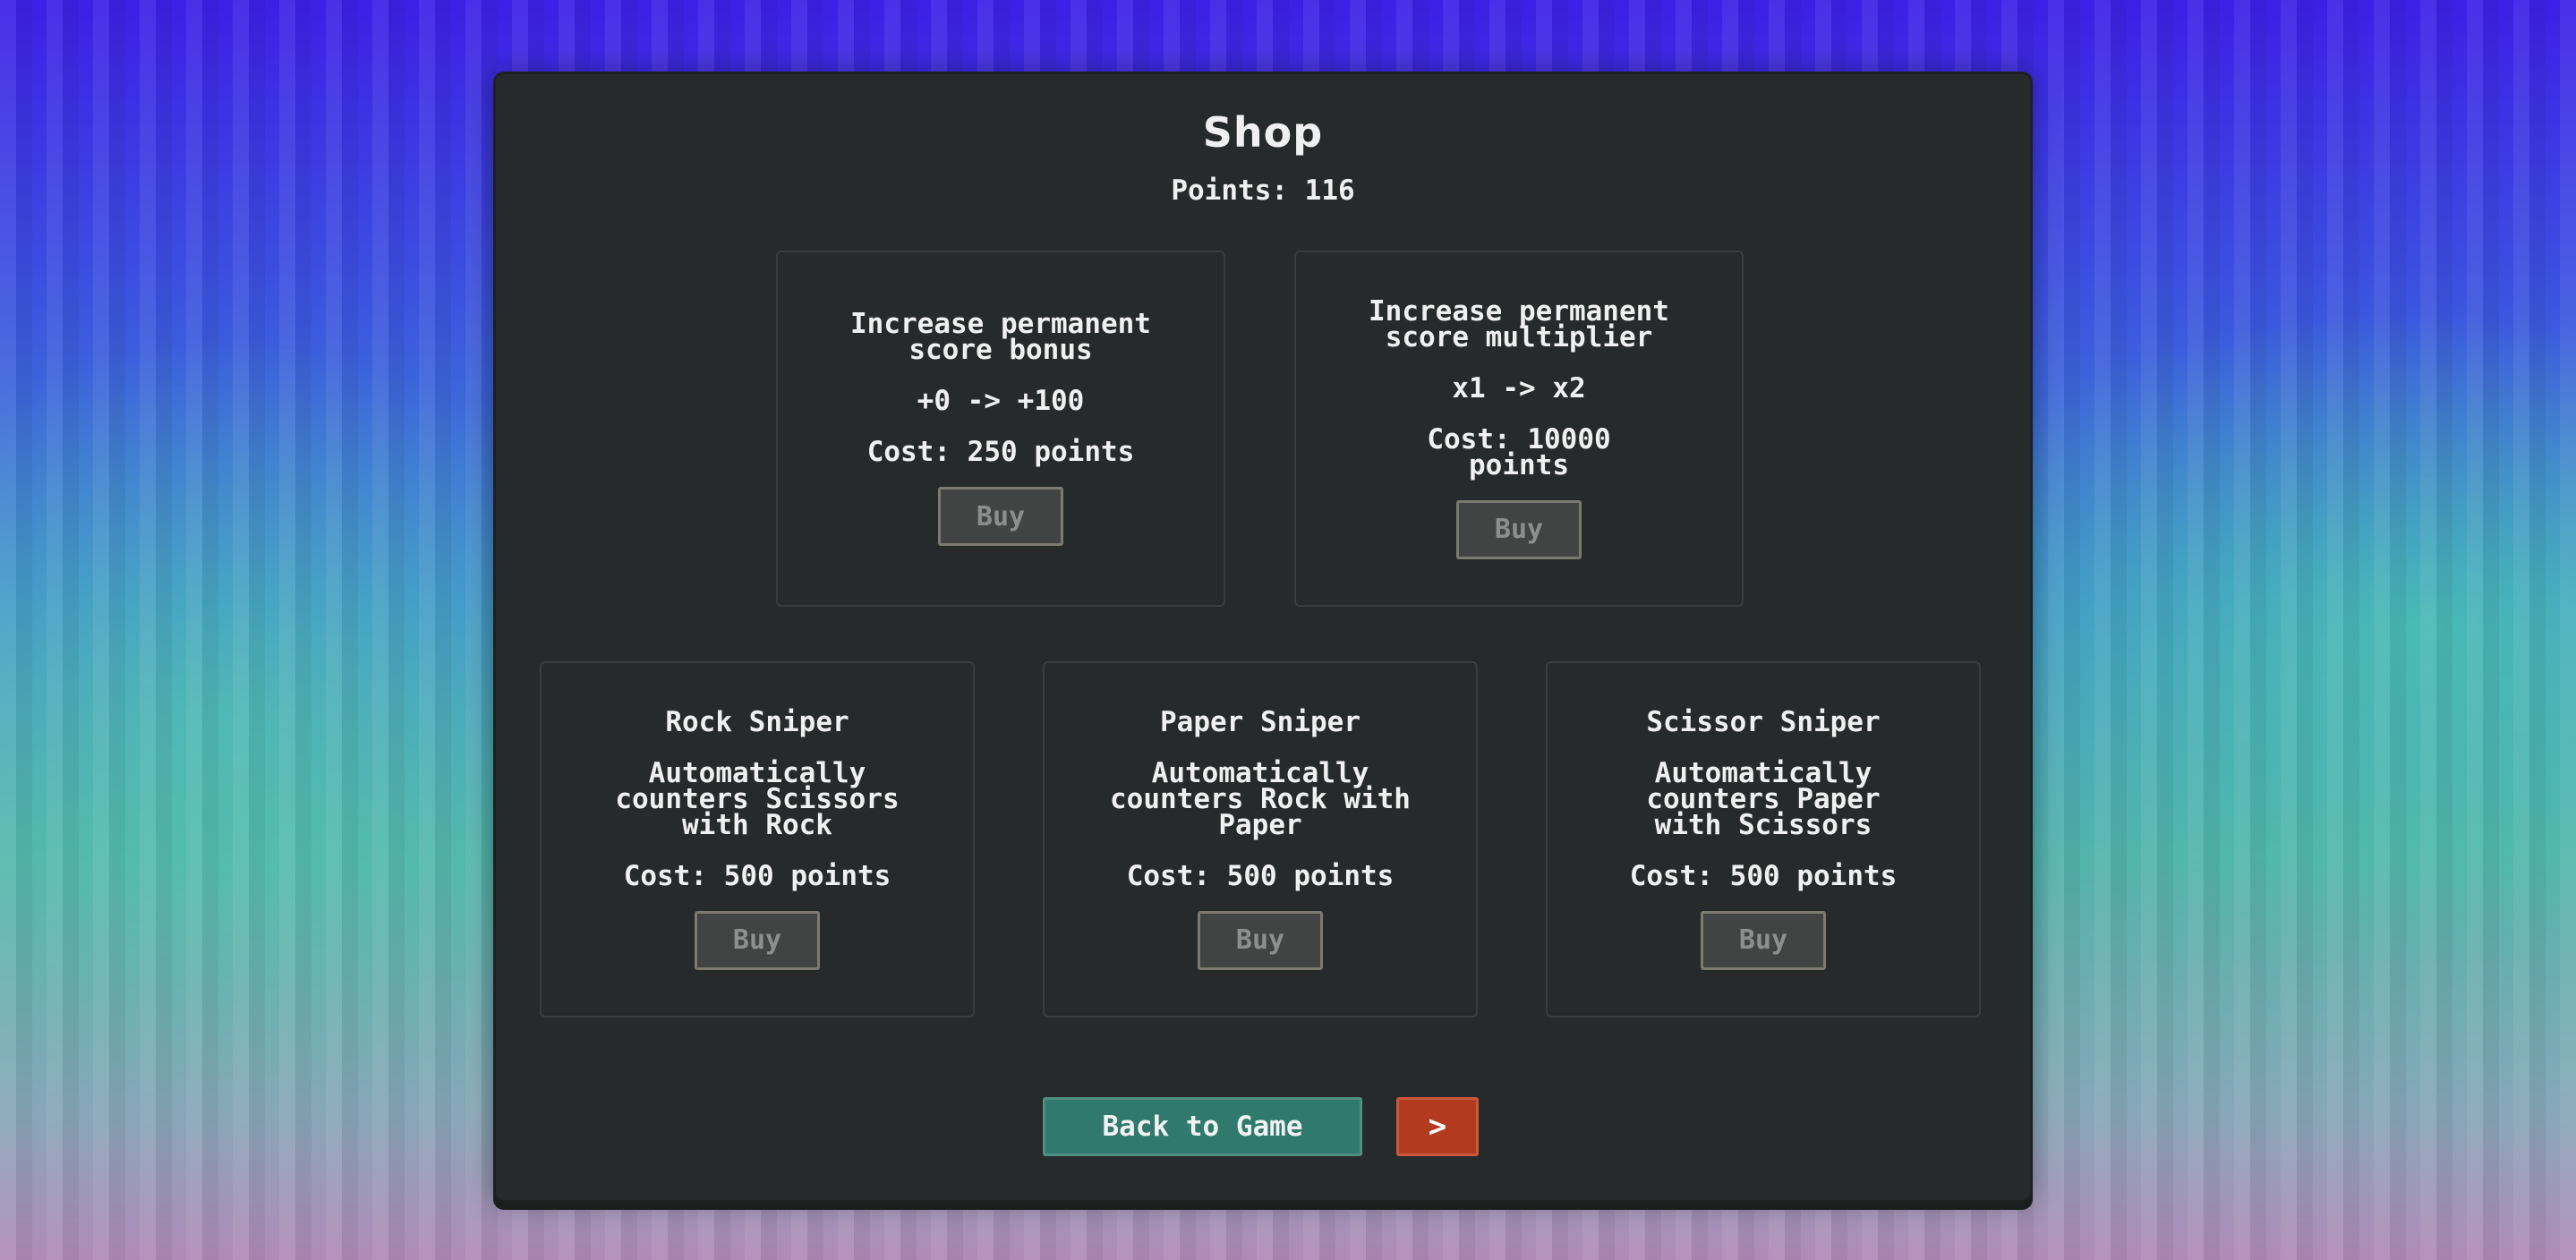  I want to click on sniper-title: Paper Sniper, so click(1260, 721).